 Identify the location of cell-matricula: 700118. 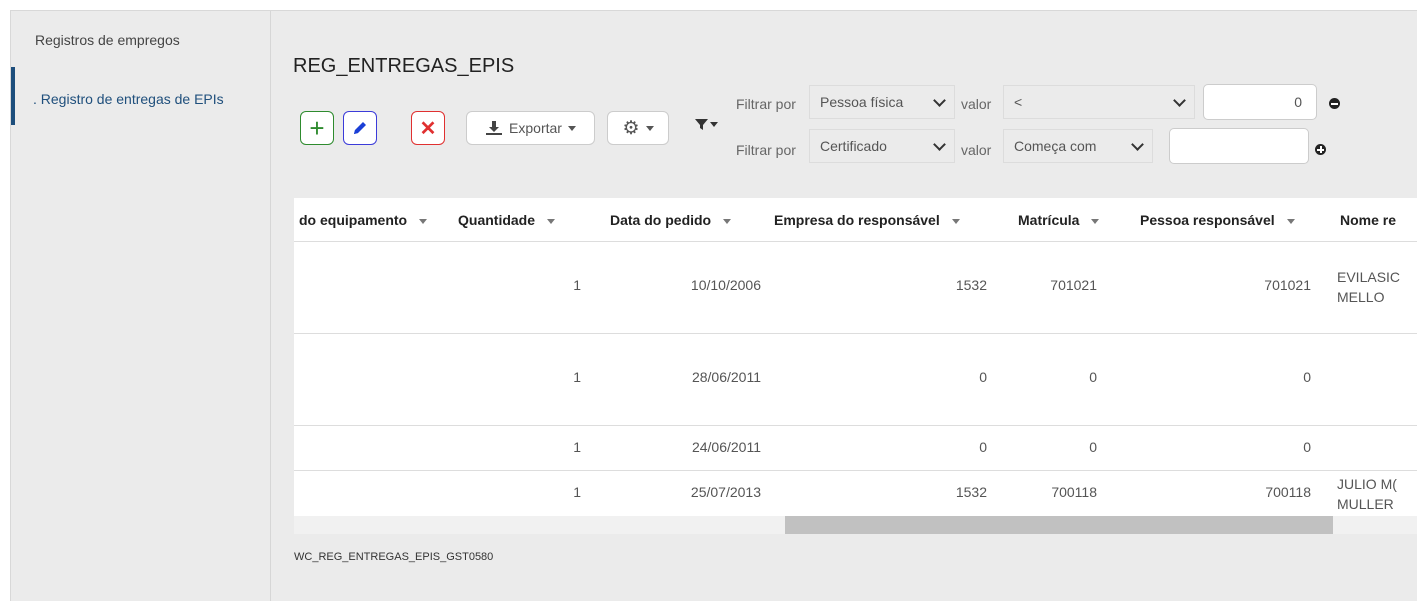
(1074, 492).